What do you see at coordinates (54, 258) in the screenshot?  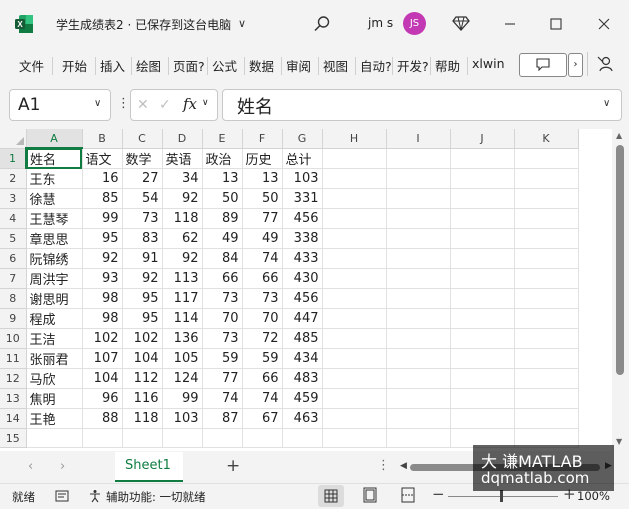 I see `cell: 阮锦绣` at bounding box center [54, 258].